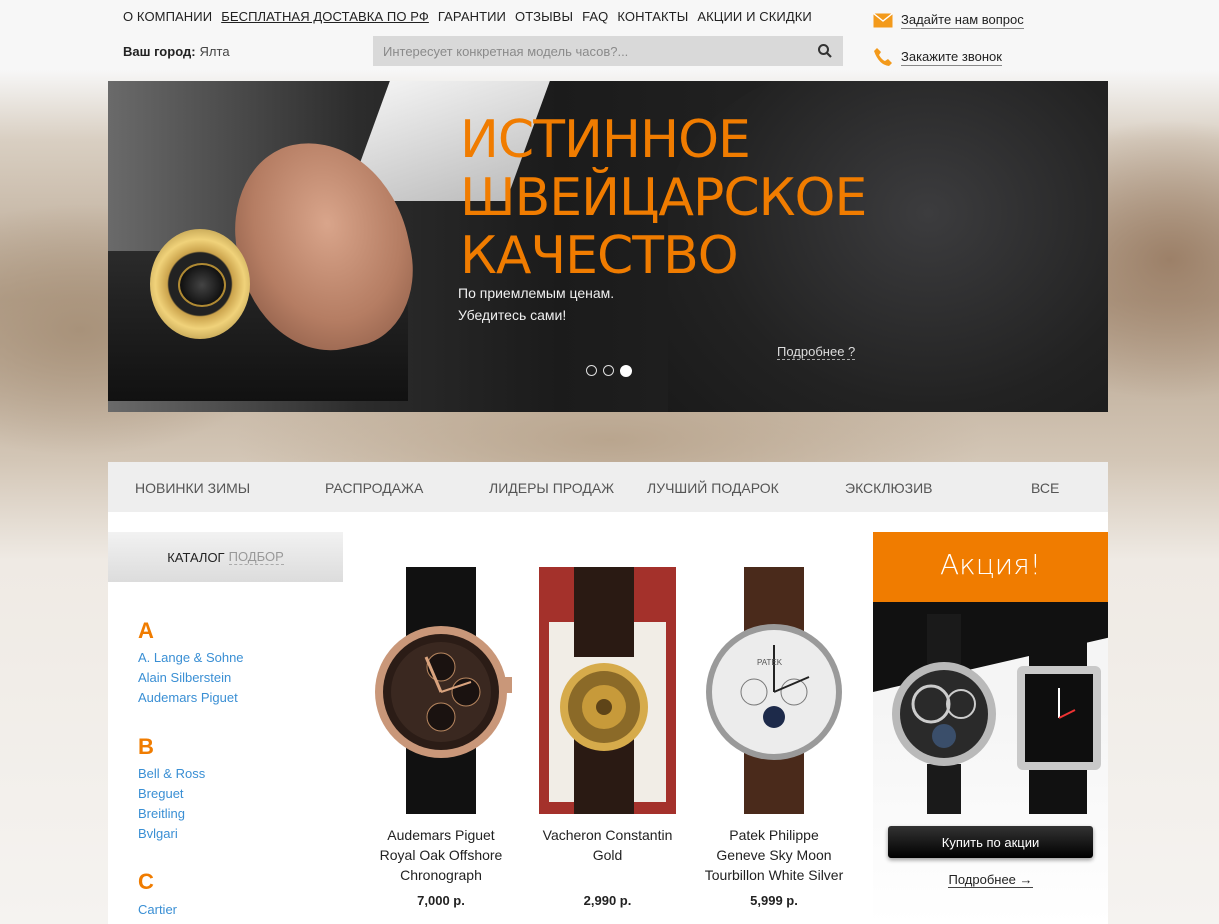  I want to click on hero-line-3: КАЧЕСТВО, so click(599, 256).